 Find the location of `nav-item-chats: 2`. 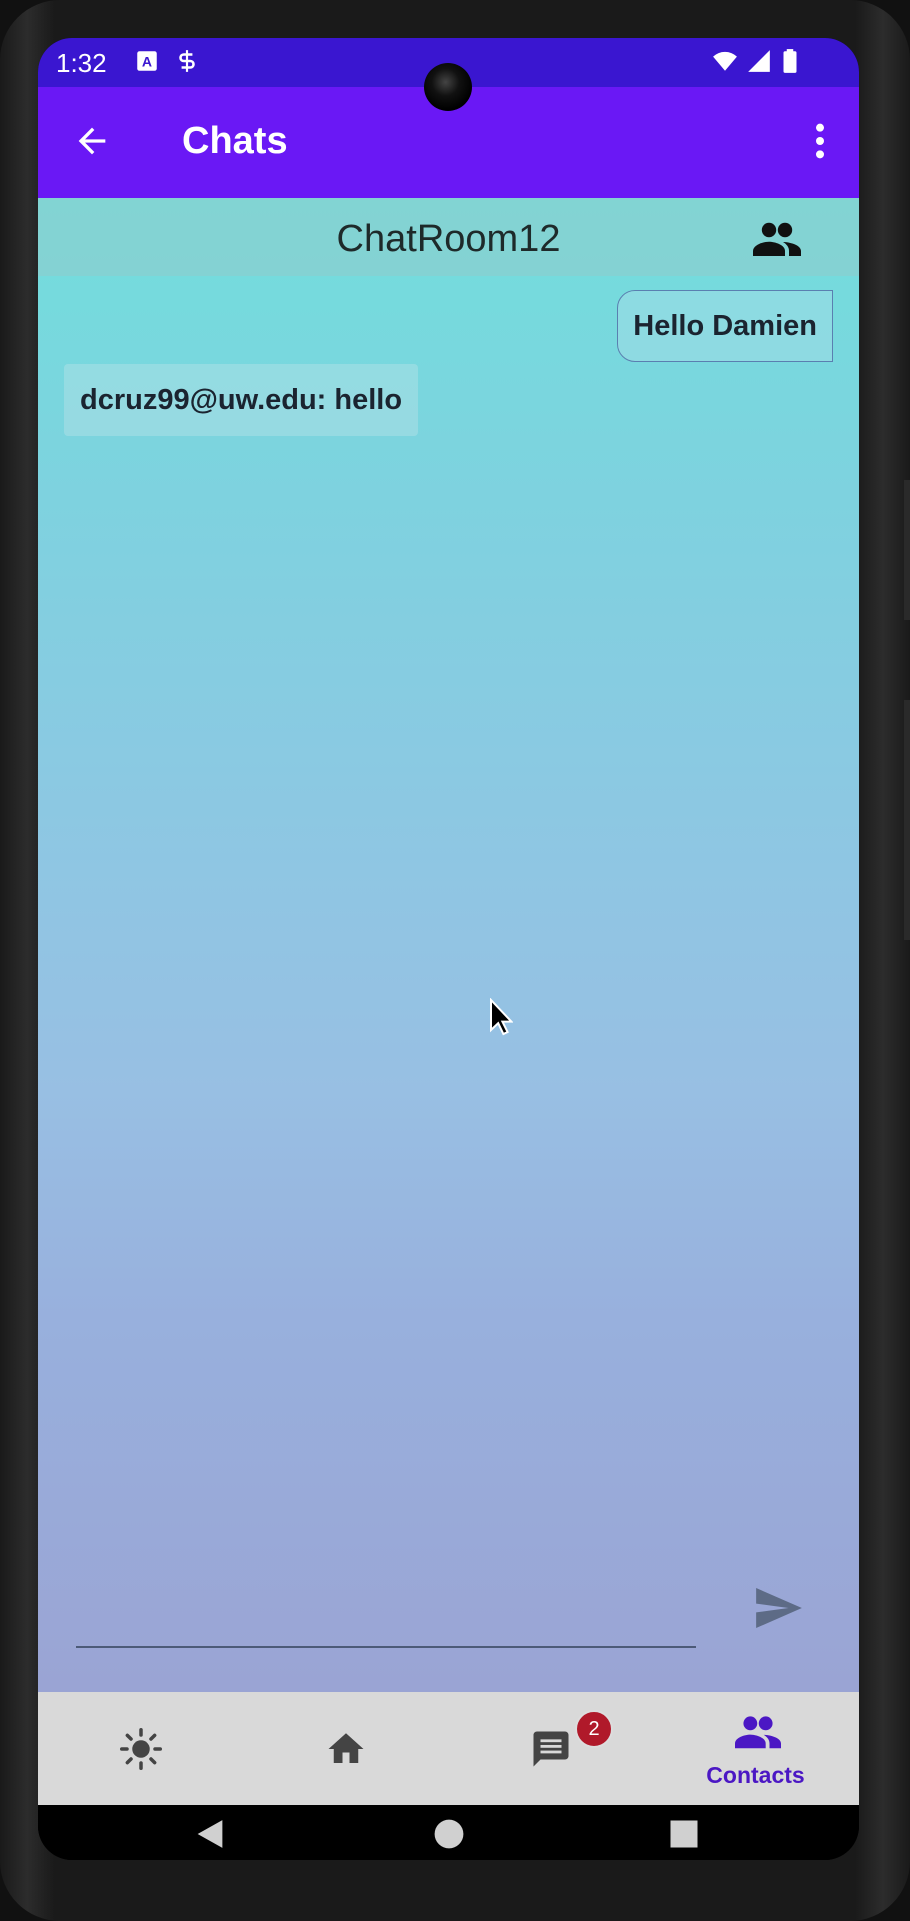

nav-item-chats: 2 is located at coordinates (550, 1748).